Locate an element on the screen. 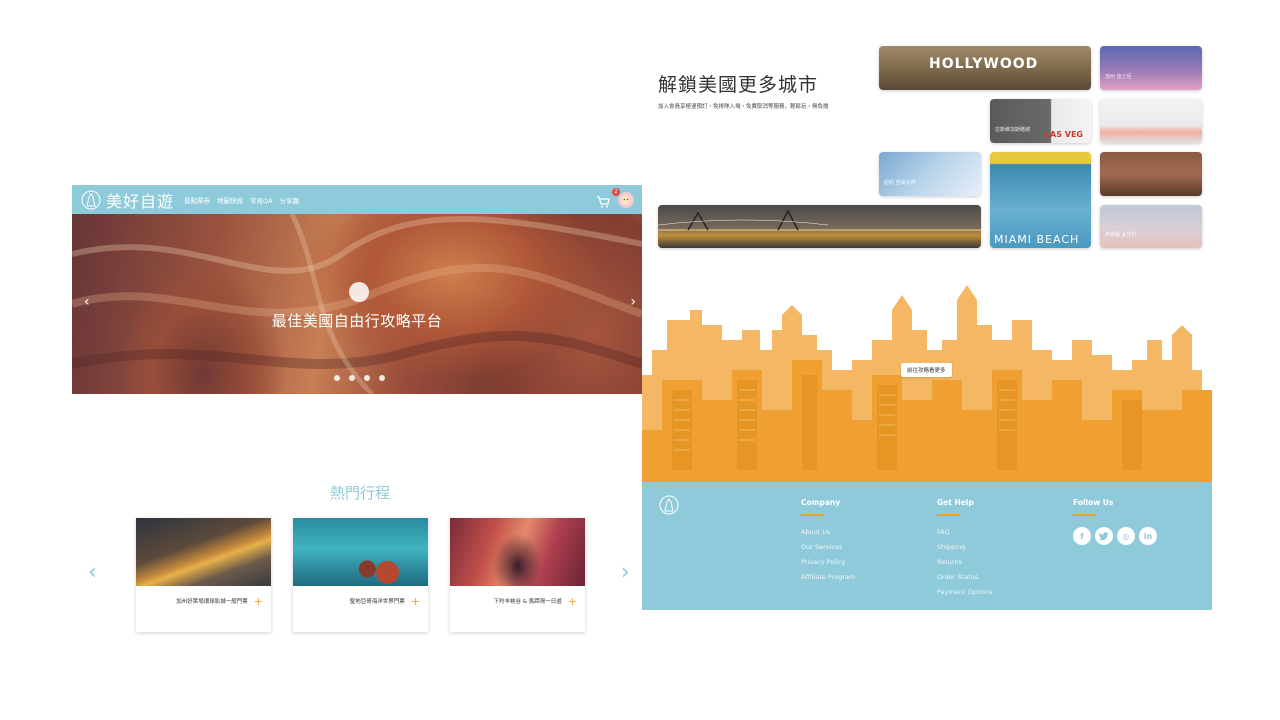  statue-of-liberty-logo-icon is located at coordinates (91, 200).